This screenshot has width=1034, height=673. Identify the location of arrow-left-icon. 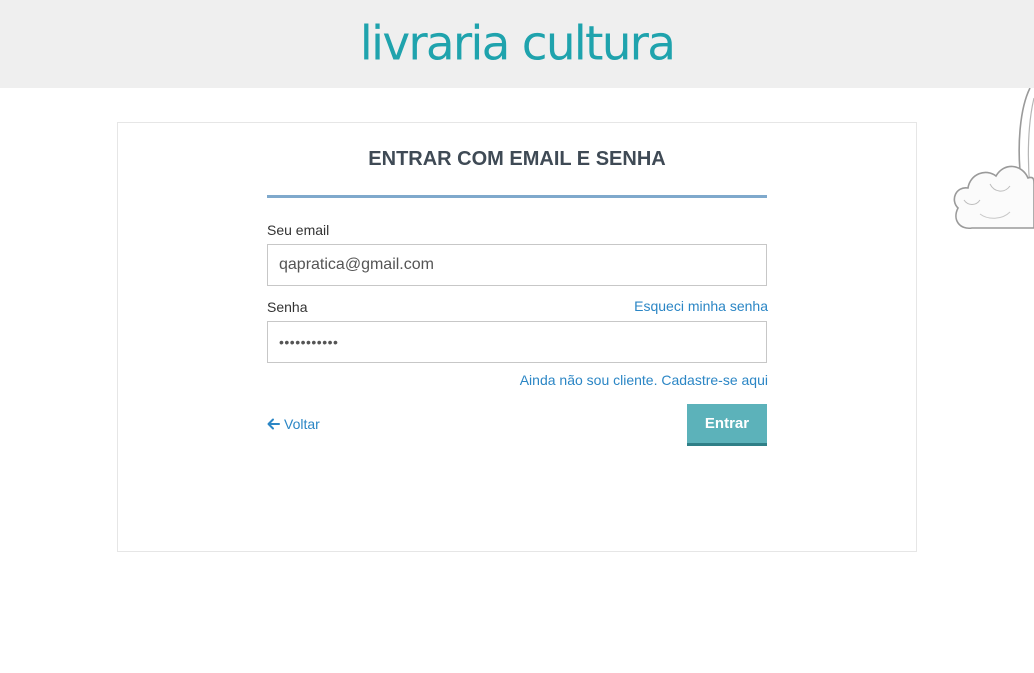
(273, 424).